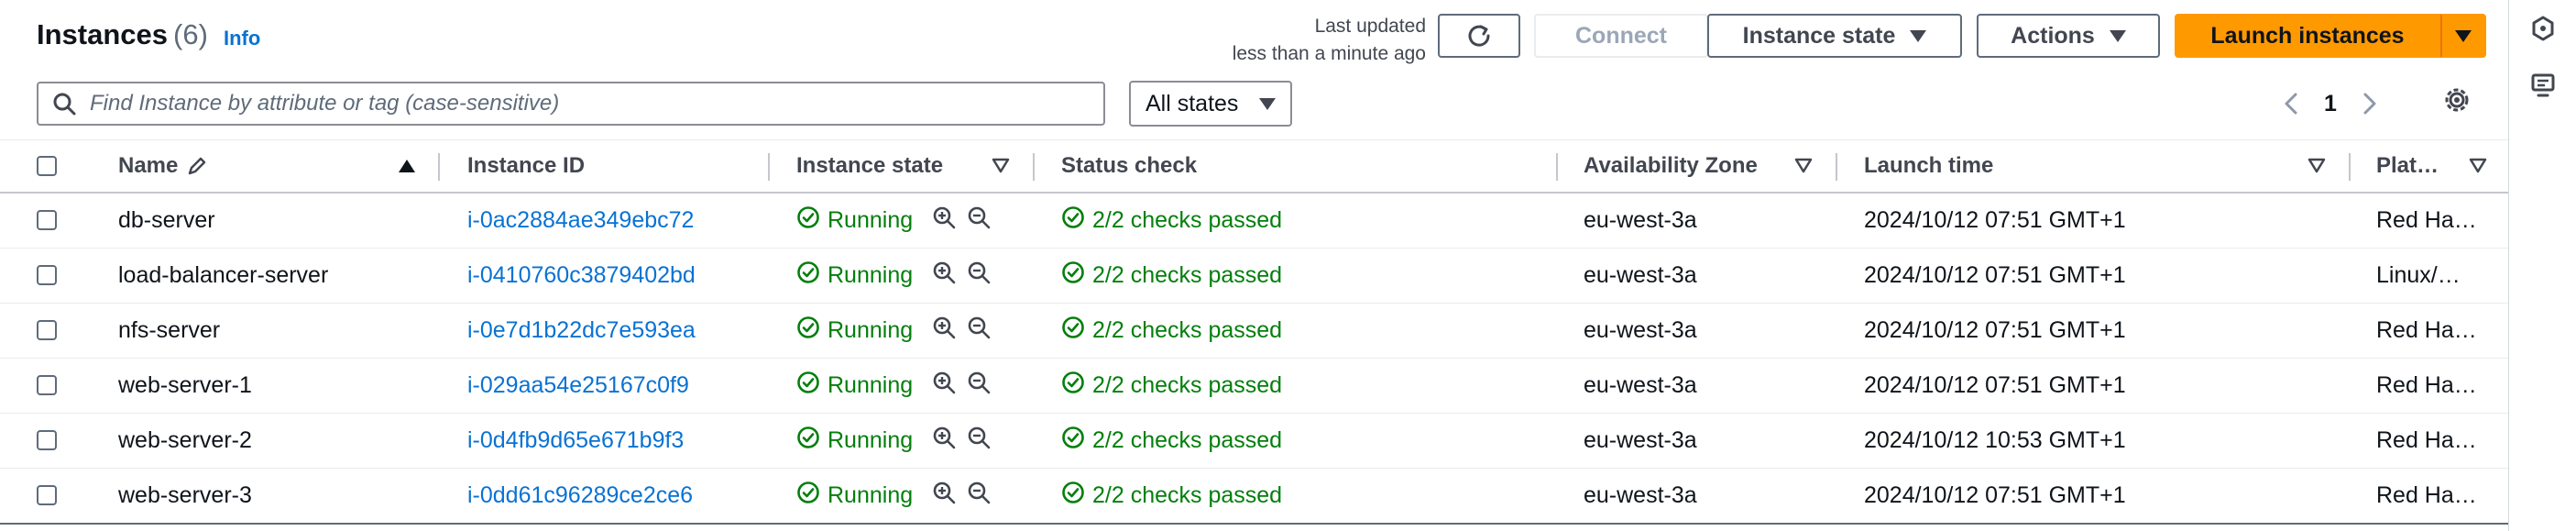  I want to click on instance-id-link: i-0410760c3879402bd, so click(581, 275).